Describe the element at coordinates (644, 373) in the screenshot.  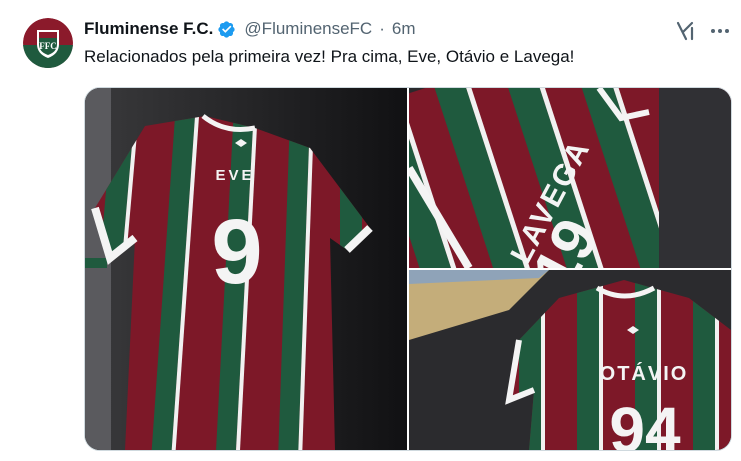
I see `shirt-name: OTÁVIO` at that location.